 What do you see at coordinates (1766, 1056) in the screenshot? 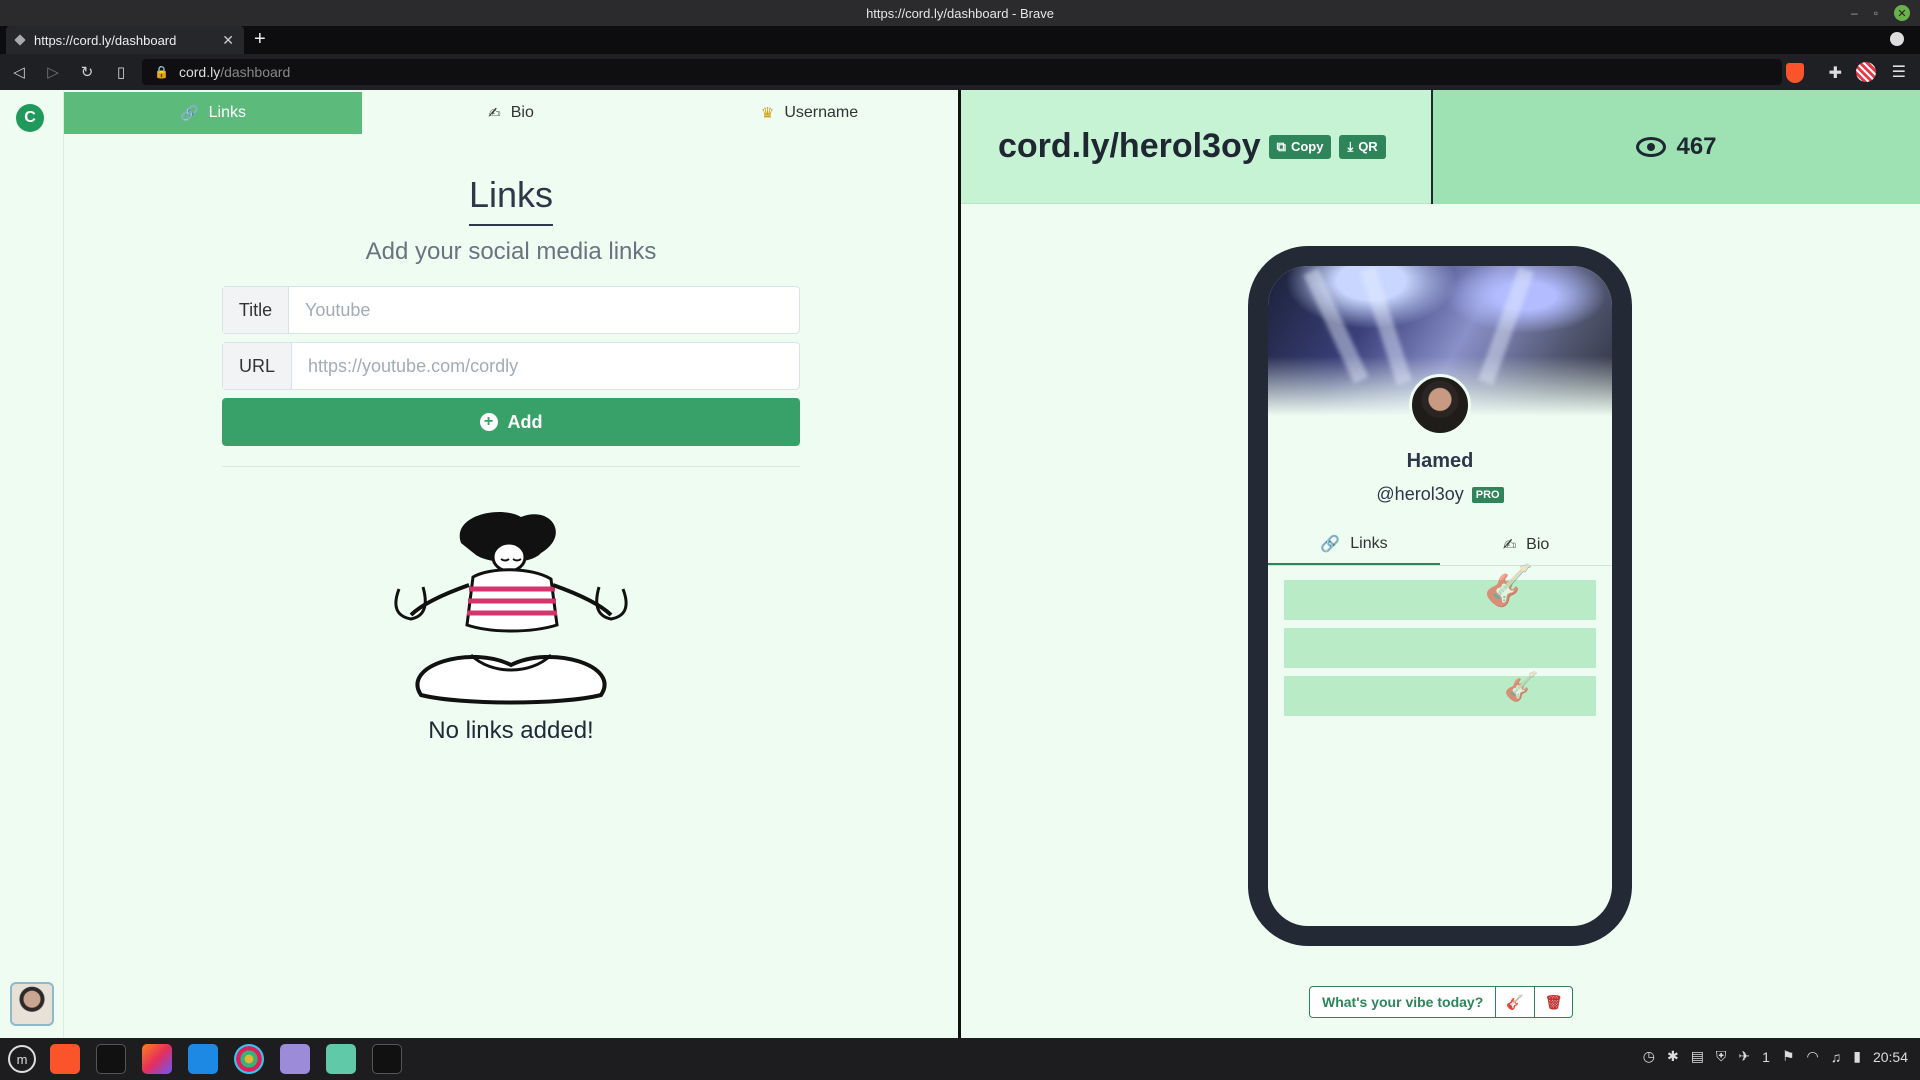
I see `tray-count: 1` at bounding box center [1766, 1056].